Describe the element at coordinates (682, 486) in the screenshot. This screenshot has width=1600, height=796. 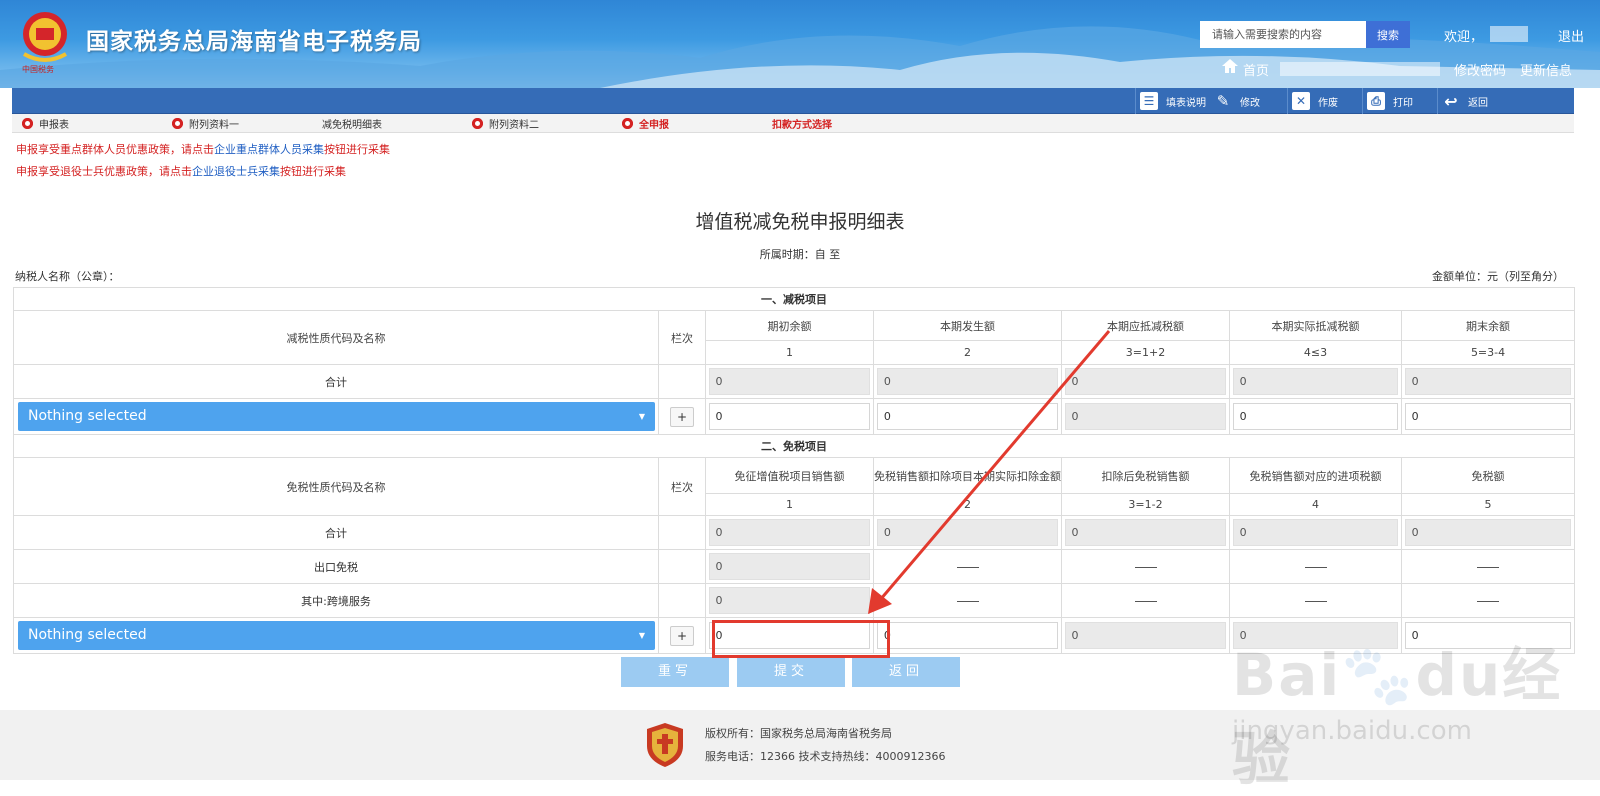
I see `exemption-line-header: 栏次` at that location.